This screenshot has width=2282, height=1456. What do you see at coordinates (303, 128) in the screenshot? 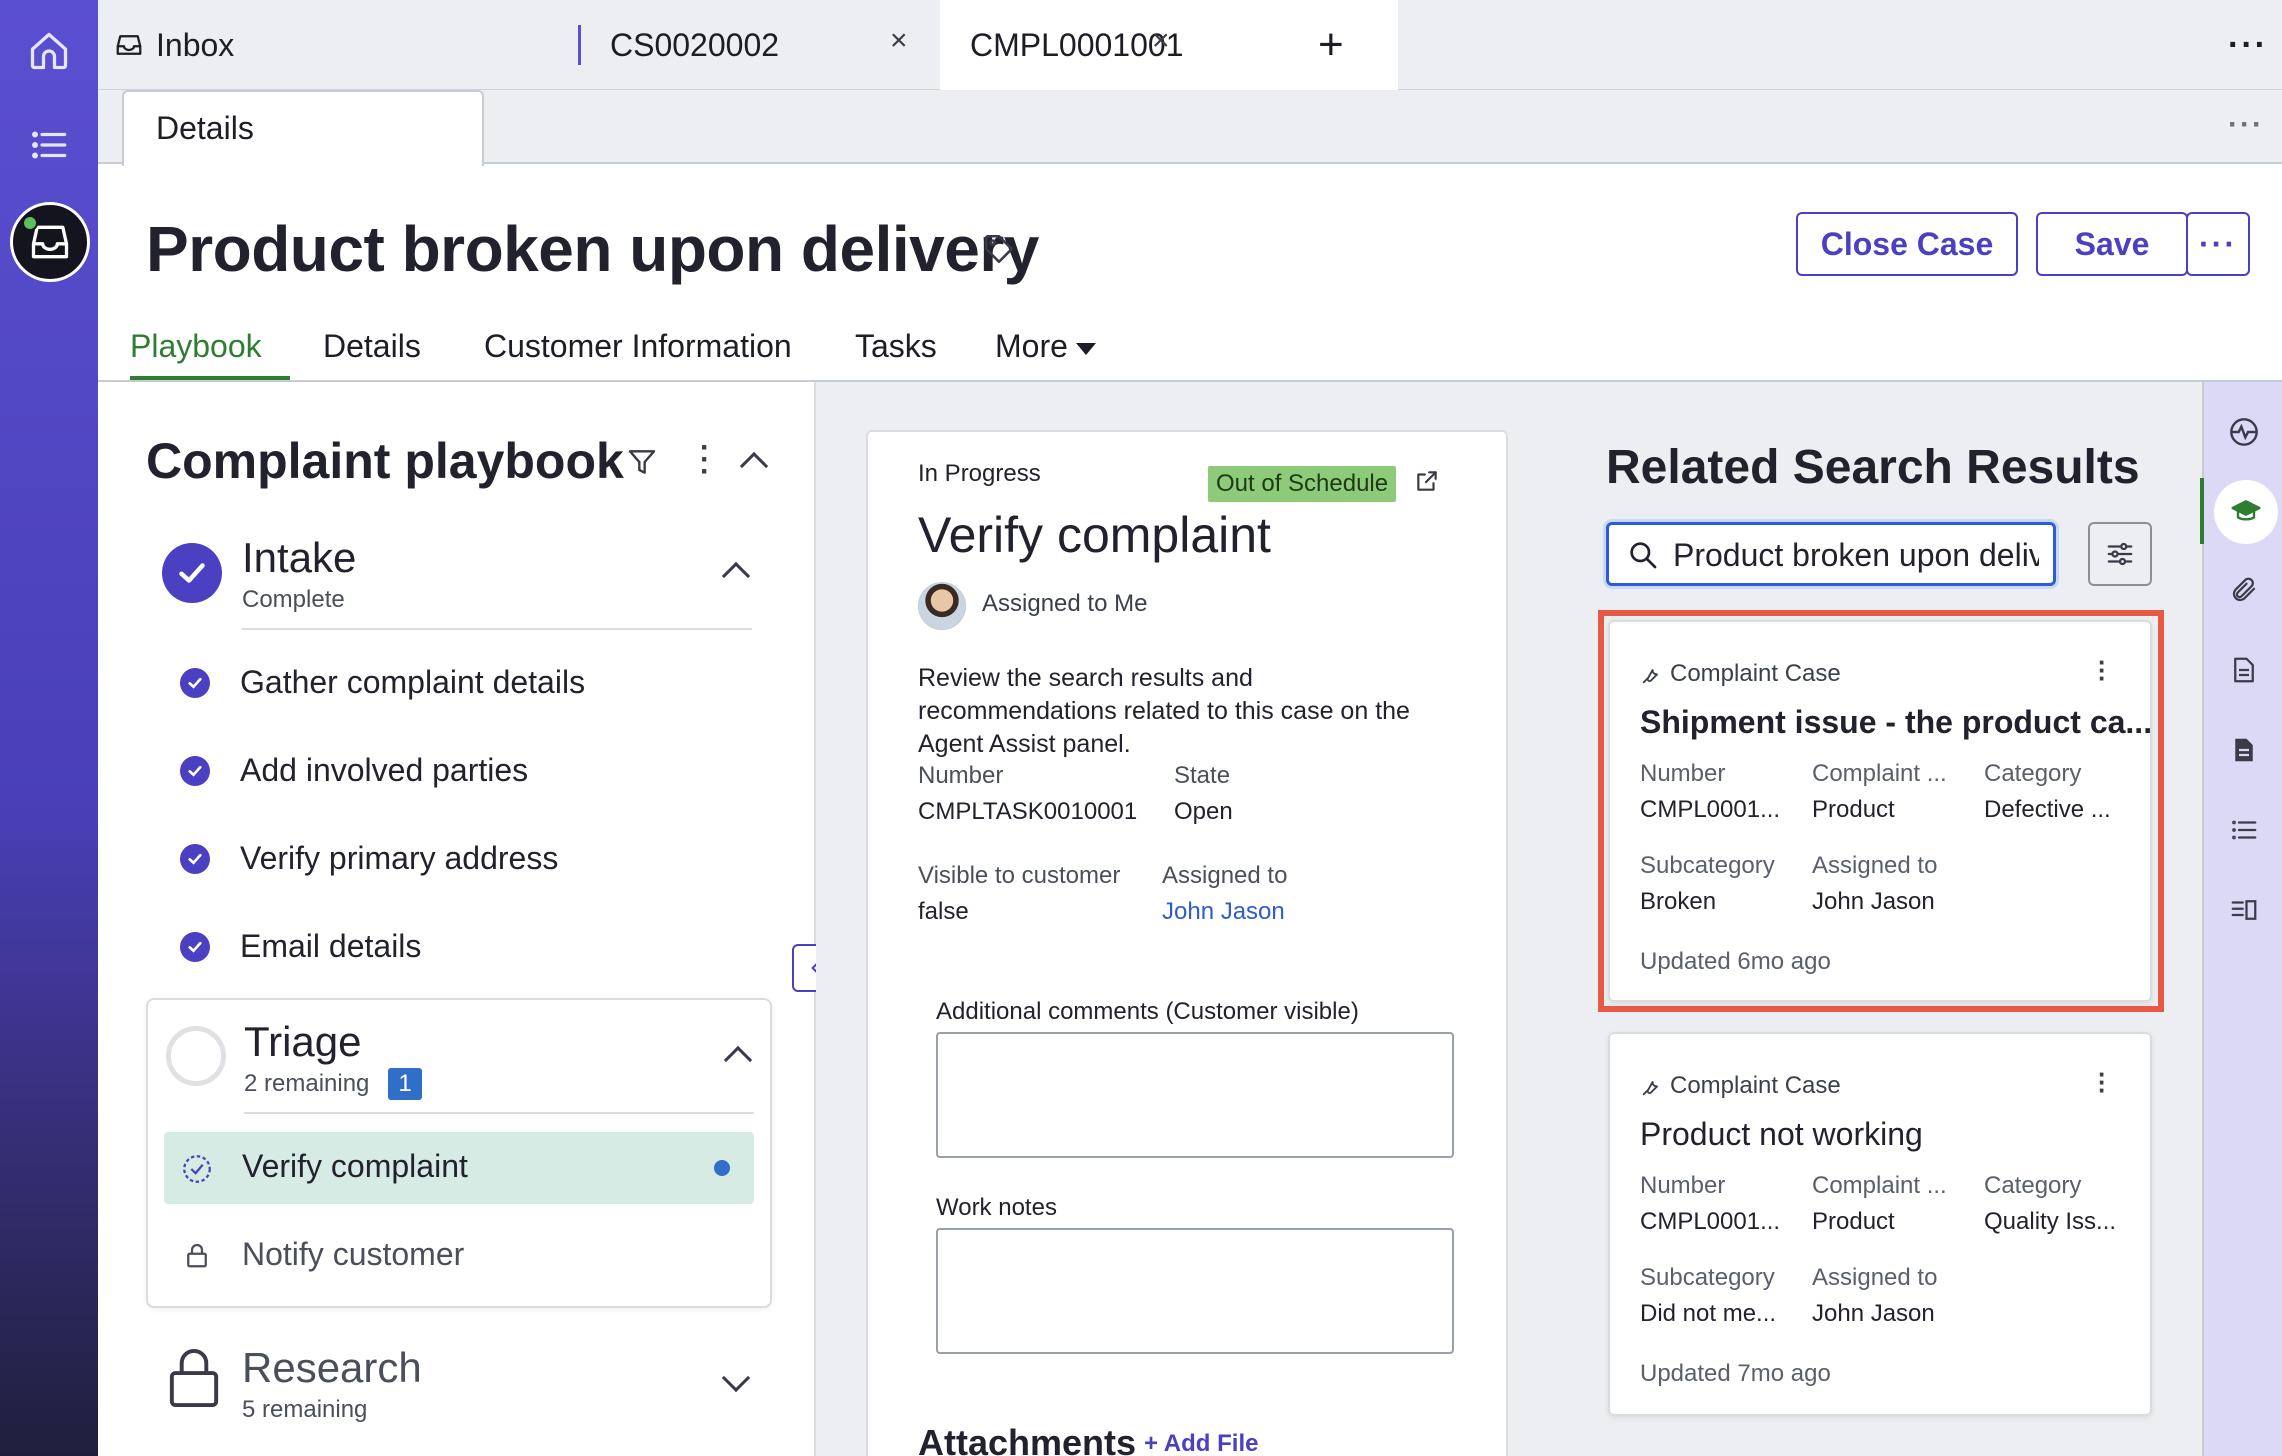
I see `subtab-details: Details` at bounding box center [303, 128].